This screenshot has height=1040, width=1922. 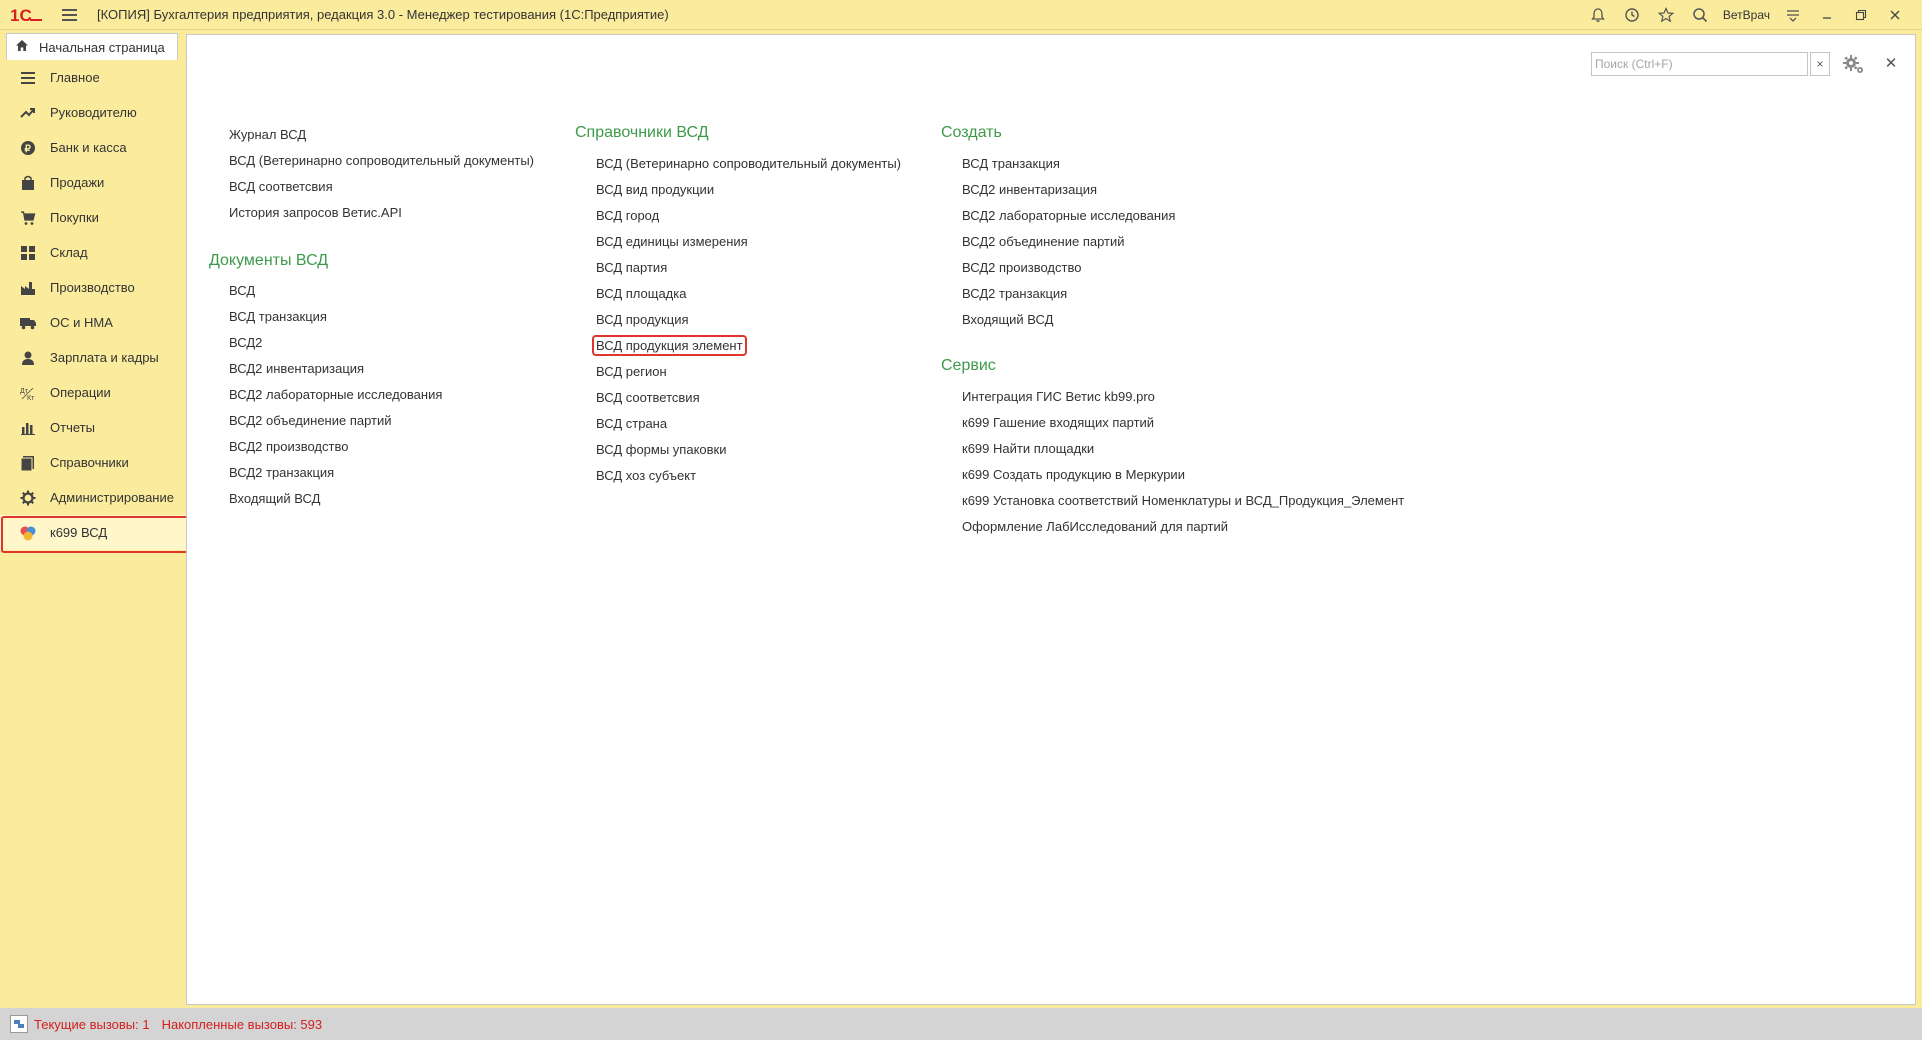 I want to click on link-ref-business-entity: ВСД хоз субъект, so click(x=646, y=475).